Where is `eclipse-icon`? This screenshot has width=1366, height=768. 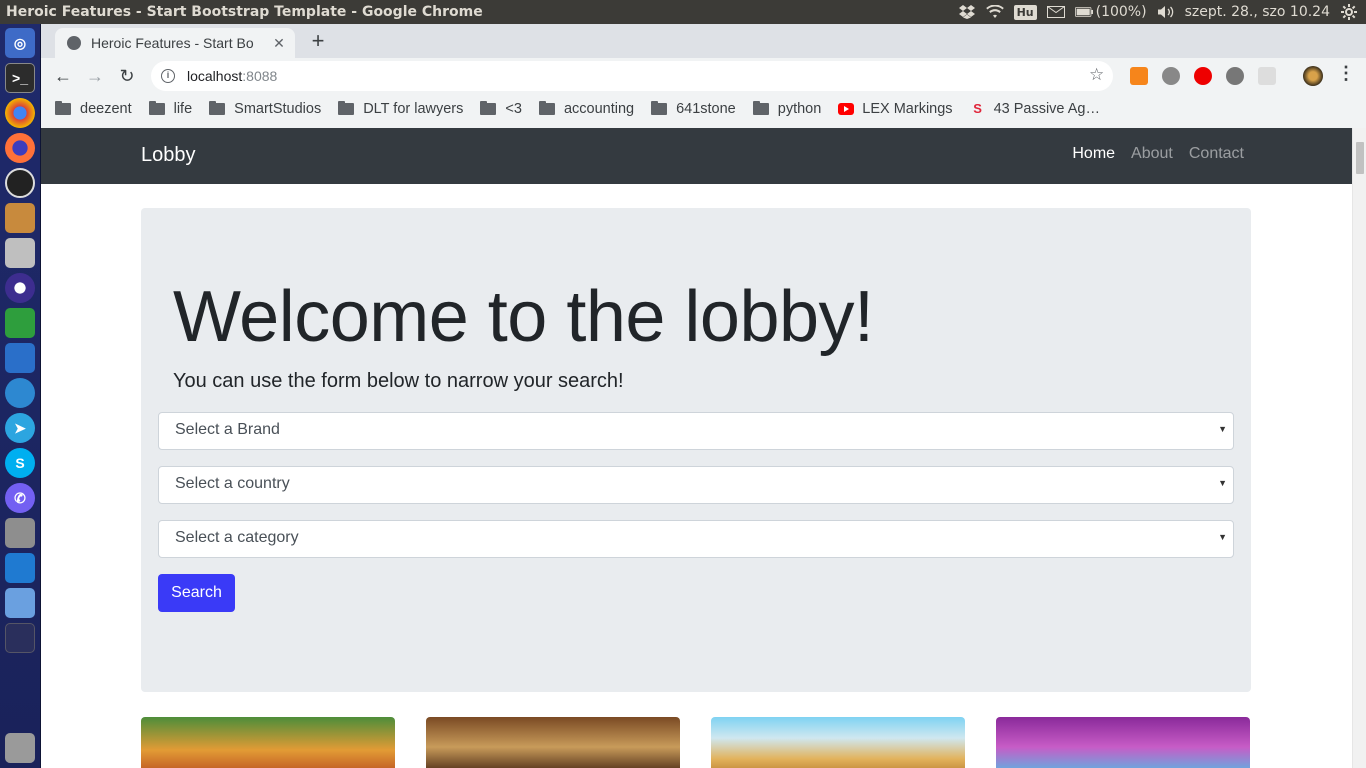 eclipse-icon is located at coordinates (20, 288).